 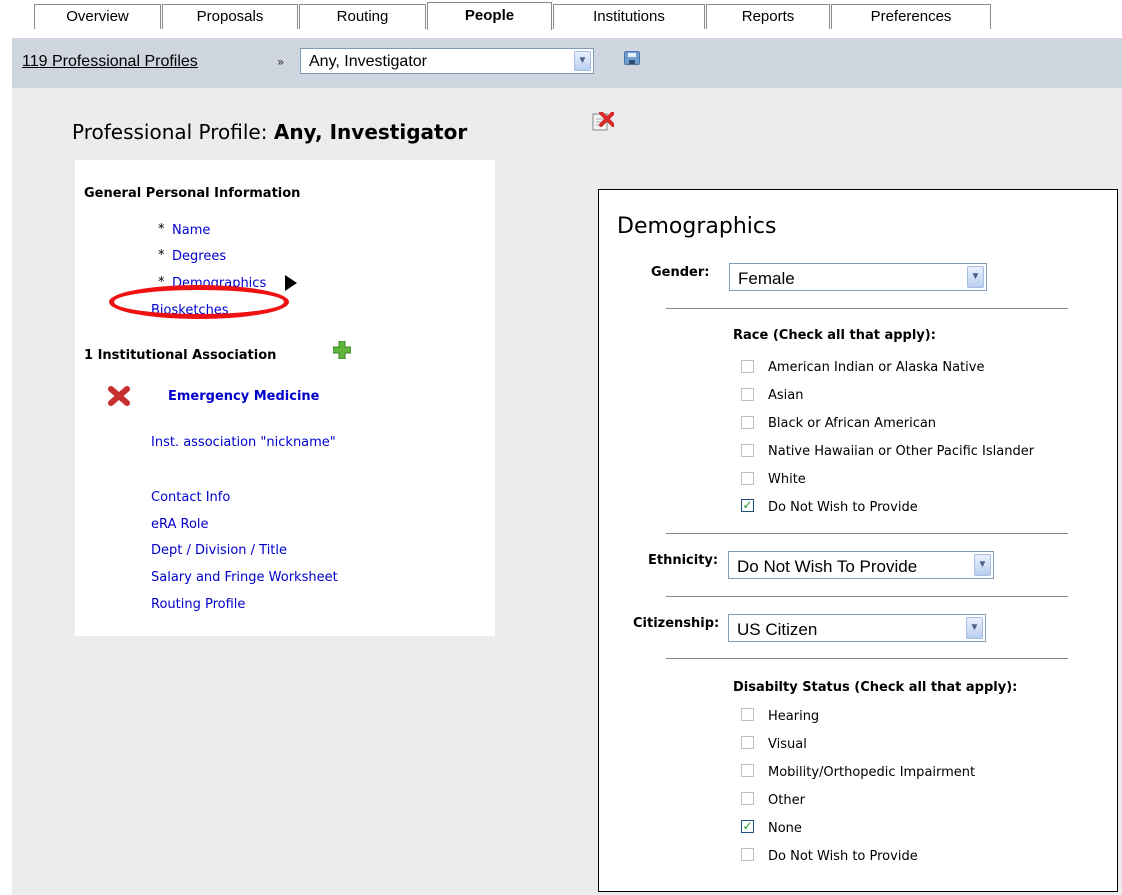 I want to click on ethnicity-select-value: Do Not Wish To Provide, so click(x=827, y=566).